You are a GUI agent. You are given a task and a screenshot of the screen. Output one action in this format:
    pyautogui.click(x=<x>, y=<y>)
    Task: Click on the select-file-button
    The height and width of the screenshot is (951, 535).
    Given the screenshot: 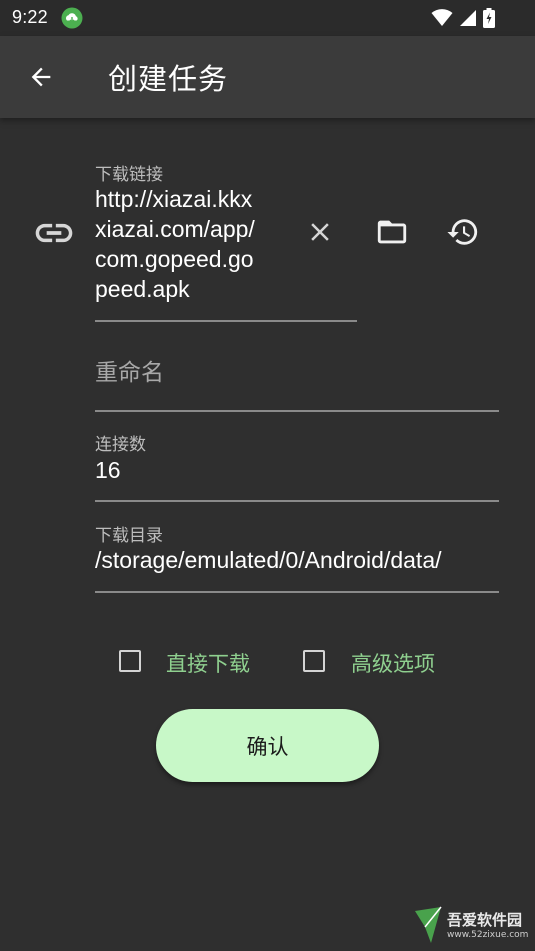 What is the action you would take?
    pyautogui.click(x=392, y=232)
    